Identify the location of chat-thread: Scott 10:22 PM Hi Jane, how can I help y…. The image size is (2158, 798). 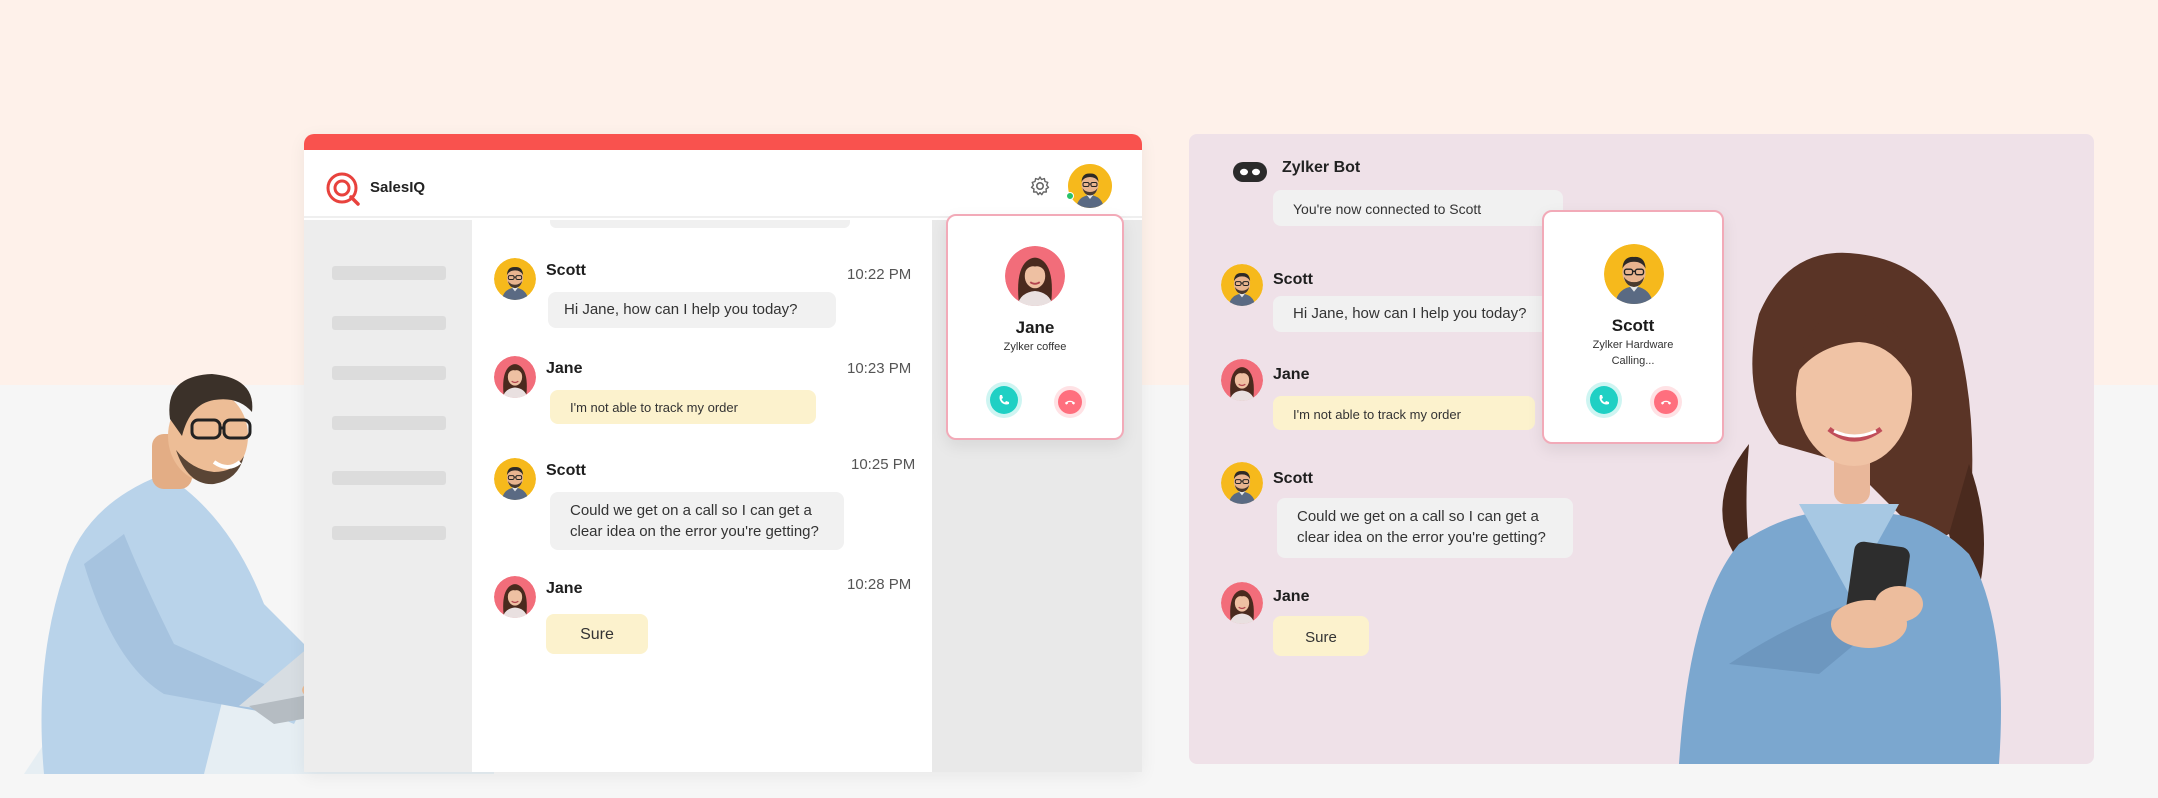
(702, 496).